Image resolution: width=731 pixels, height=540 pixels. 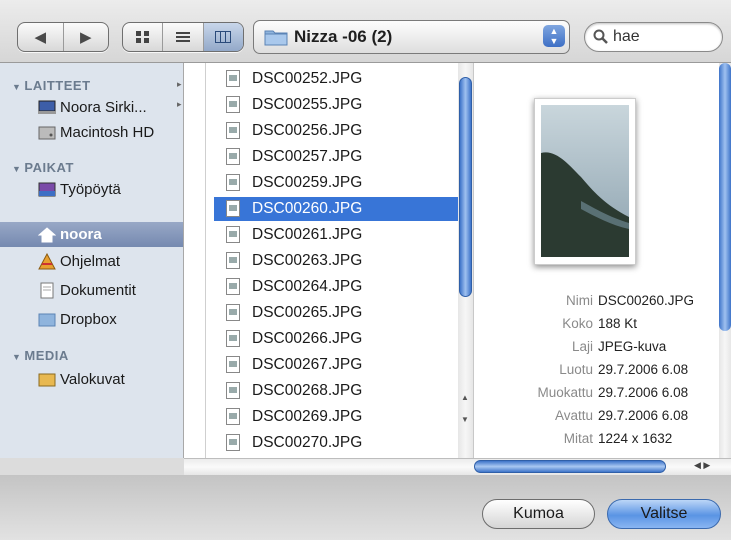 What do you see at coordinates (336, 313) in the screenshot?
I see `file-row: DSC00265.JPG` at bounding box center [336, 313].